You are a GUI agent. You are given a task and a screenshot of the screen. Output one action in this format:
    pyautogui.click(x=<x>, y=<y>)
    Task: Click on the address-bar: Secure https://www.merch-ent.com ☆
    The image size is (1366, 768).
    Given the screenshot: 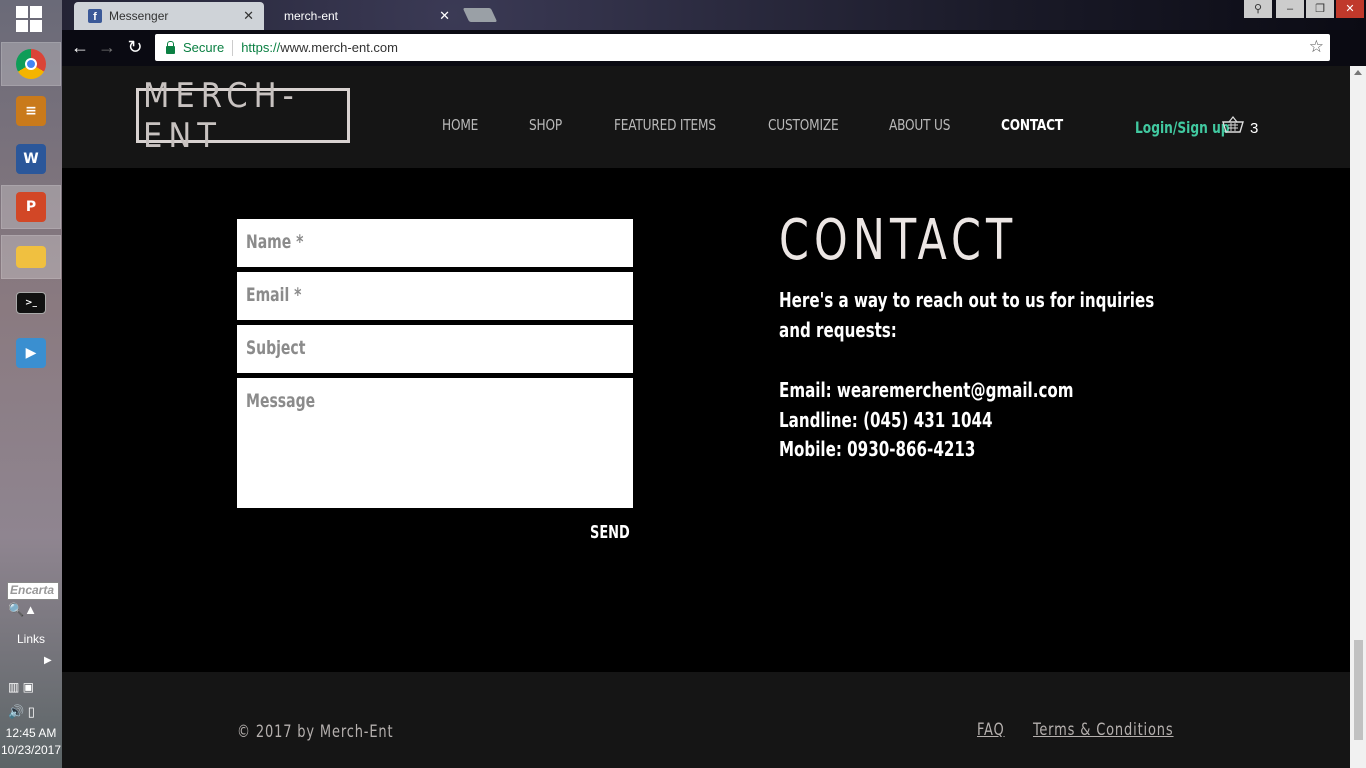 What is the action you would take?
    pyautogui.click(x=742, y=47)
    